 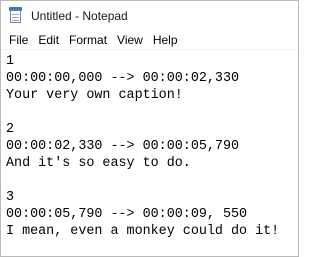 What do you see at coordinates (149, 16) in the screenshot?
I see `title-bar: Untitled - Notepad` at bounding box center [149, 16].